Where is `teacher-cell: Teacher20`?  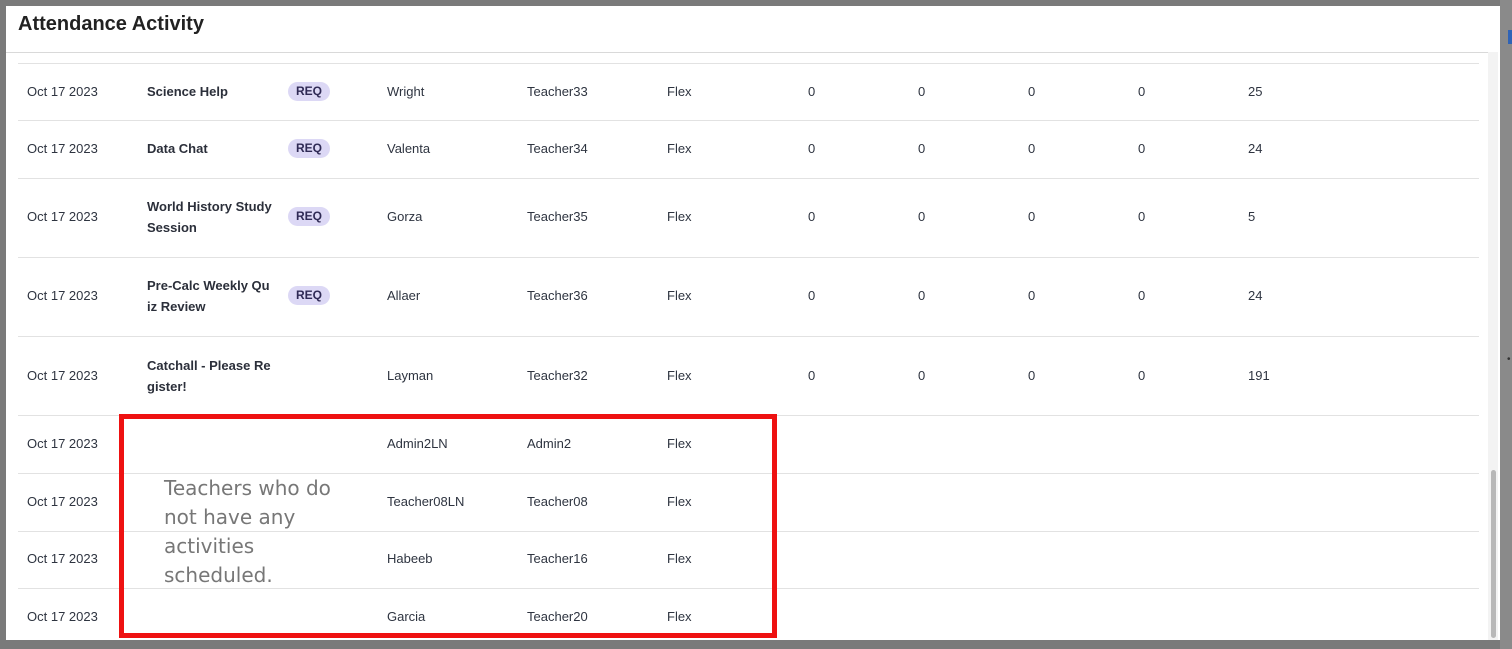 teacher-cell: Teacher20 is located at coordinates (557, 616).